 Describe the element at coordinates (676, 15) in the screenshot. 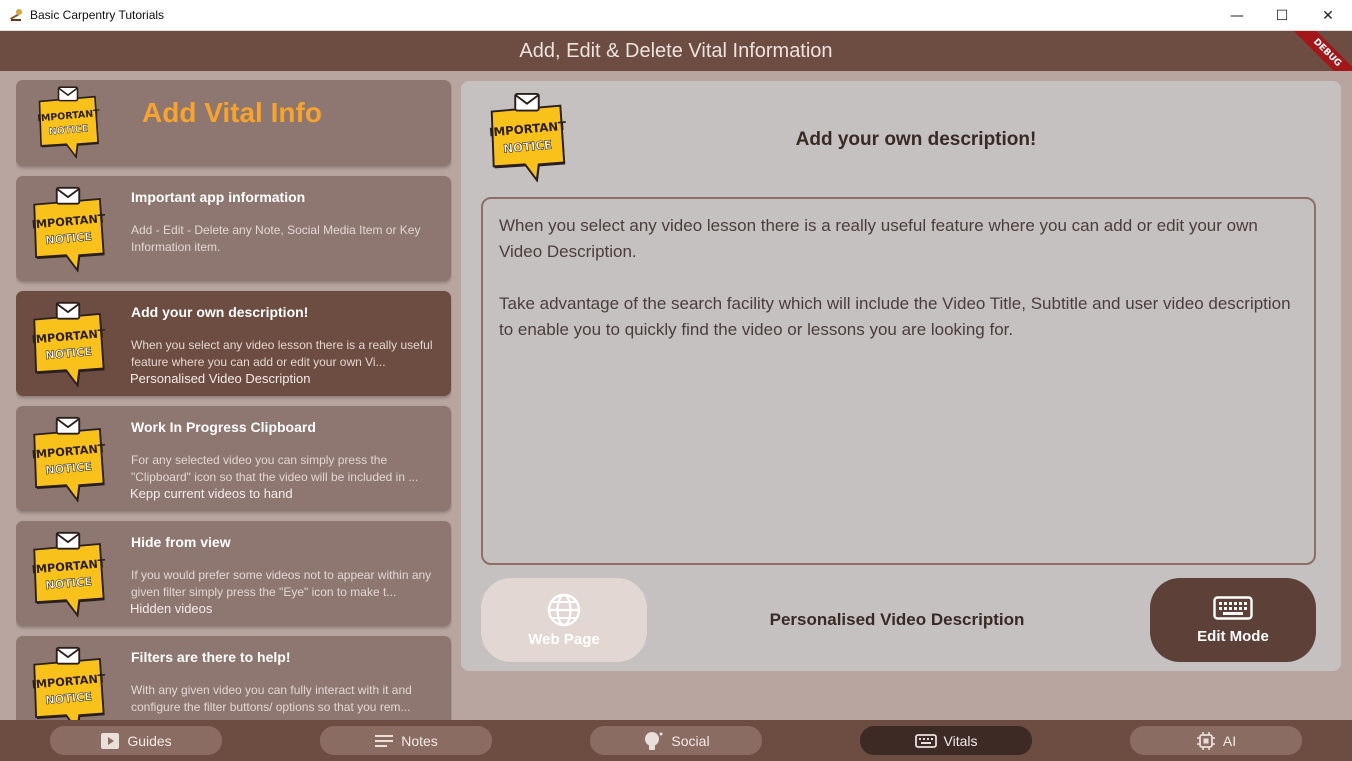

I see `window-titlebar: Basic Carpentry Tutorials — ☐ ✕` at that location.